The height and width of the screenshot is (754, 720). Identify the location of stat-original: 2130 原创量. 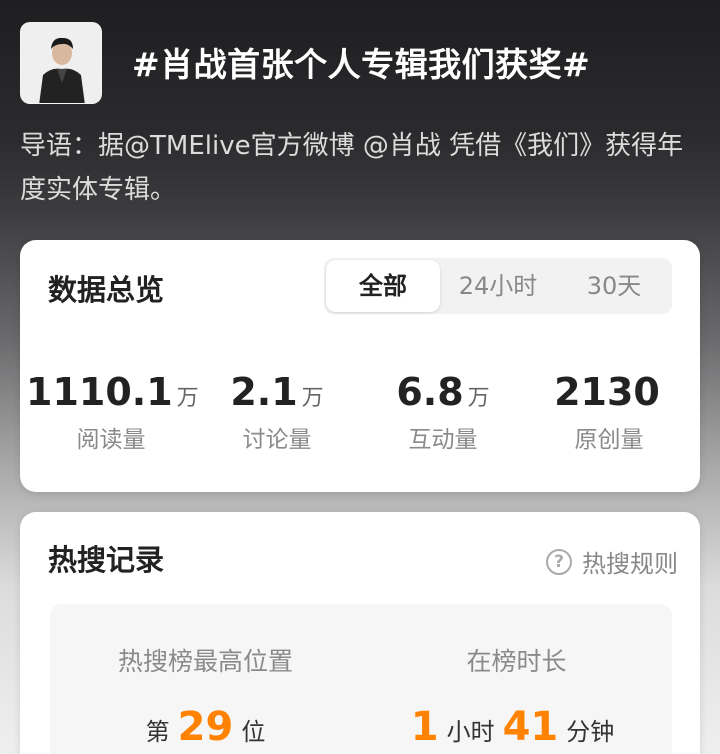
(609, 412).